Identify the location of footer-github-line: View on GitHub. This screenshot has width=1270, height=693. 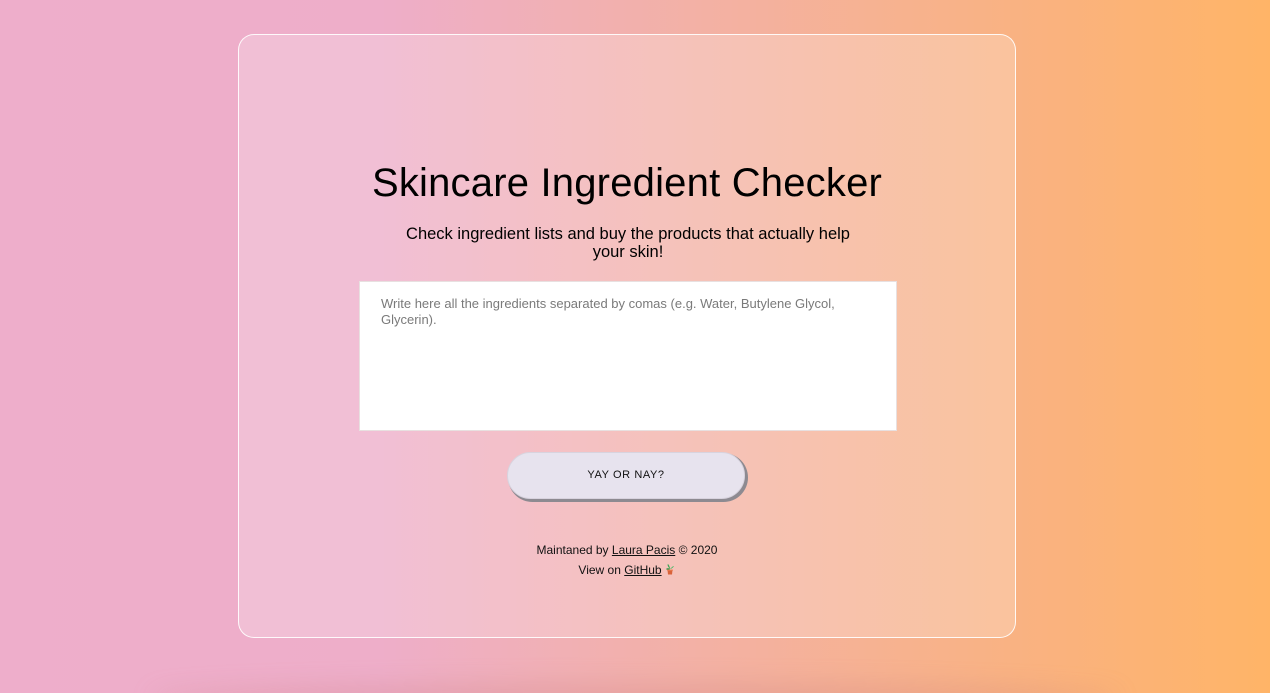
(627, 570).